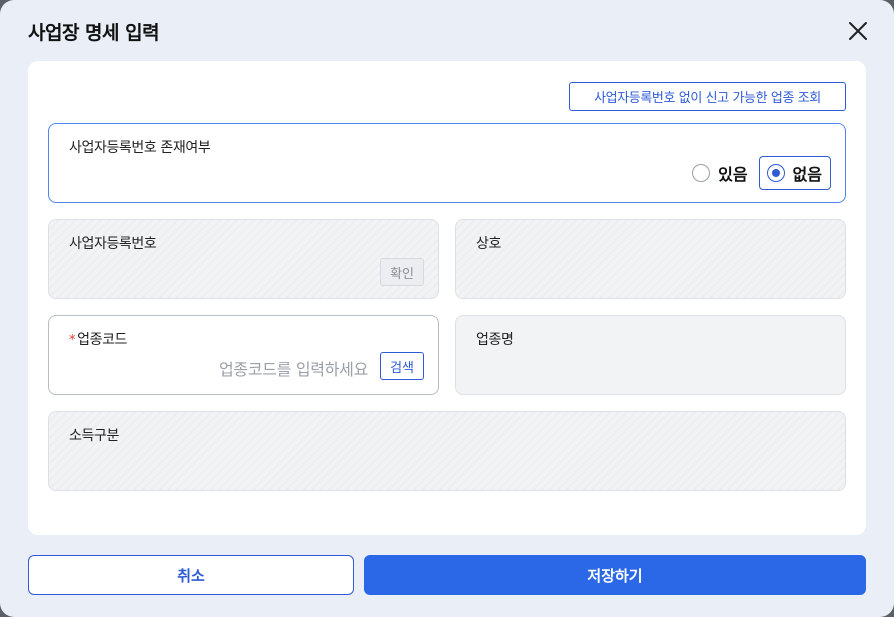  What do you see at coordinates (615, 575) in the screenshot?
I see `save-button: 저장하기` at bounding box center [615, 575].